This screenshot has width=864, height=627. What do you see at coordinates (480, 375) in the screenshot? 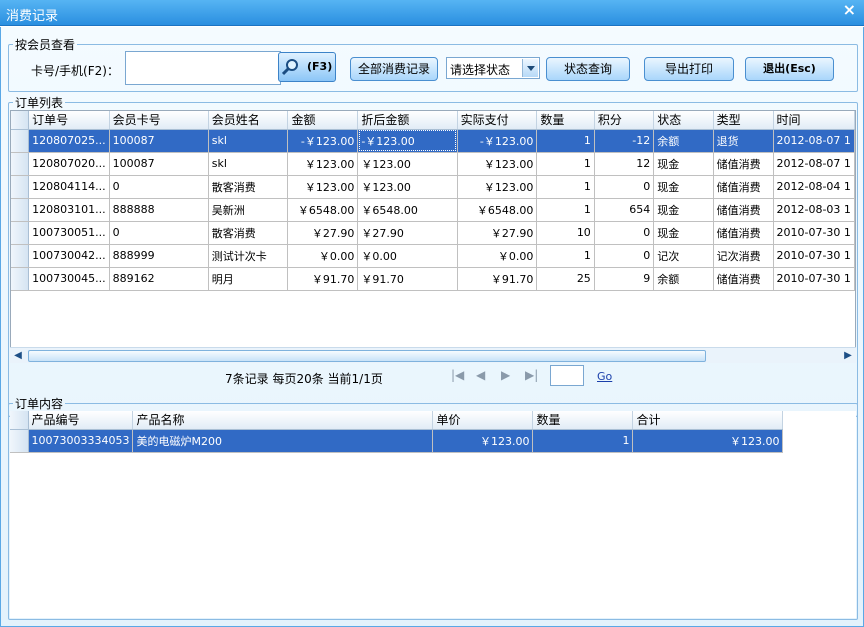
I see `prev-page-icon: ◀` at bounding box center [480, 375].